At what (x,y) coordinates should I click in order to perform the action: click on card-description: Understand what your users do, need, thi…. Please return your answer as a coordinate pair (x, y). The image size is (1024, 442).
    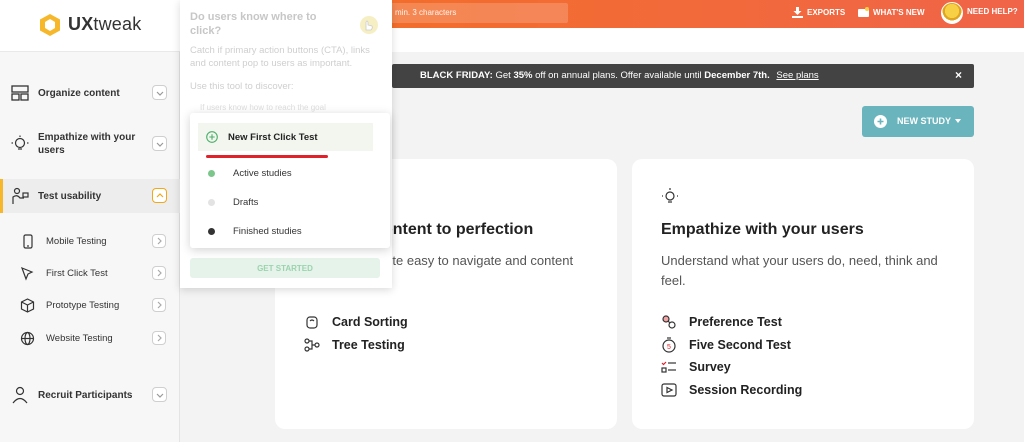
    Looking at the image, I should click on (799, 270).